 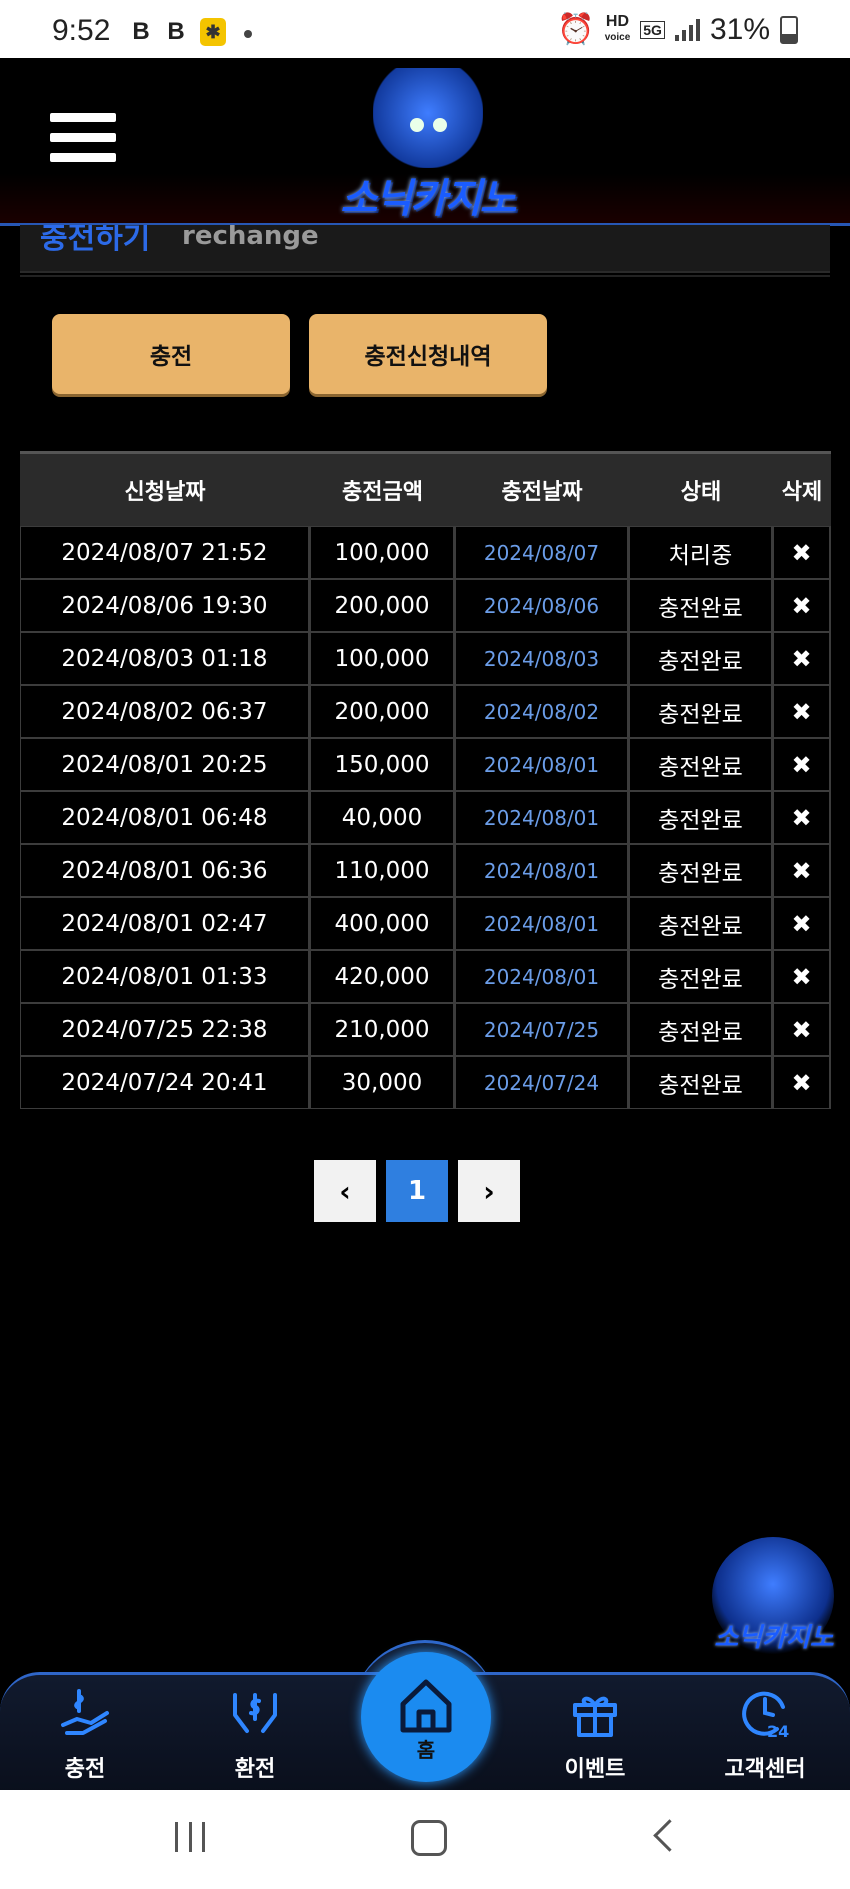 I want to click on signal-icon, so click(x=687, y=29).